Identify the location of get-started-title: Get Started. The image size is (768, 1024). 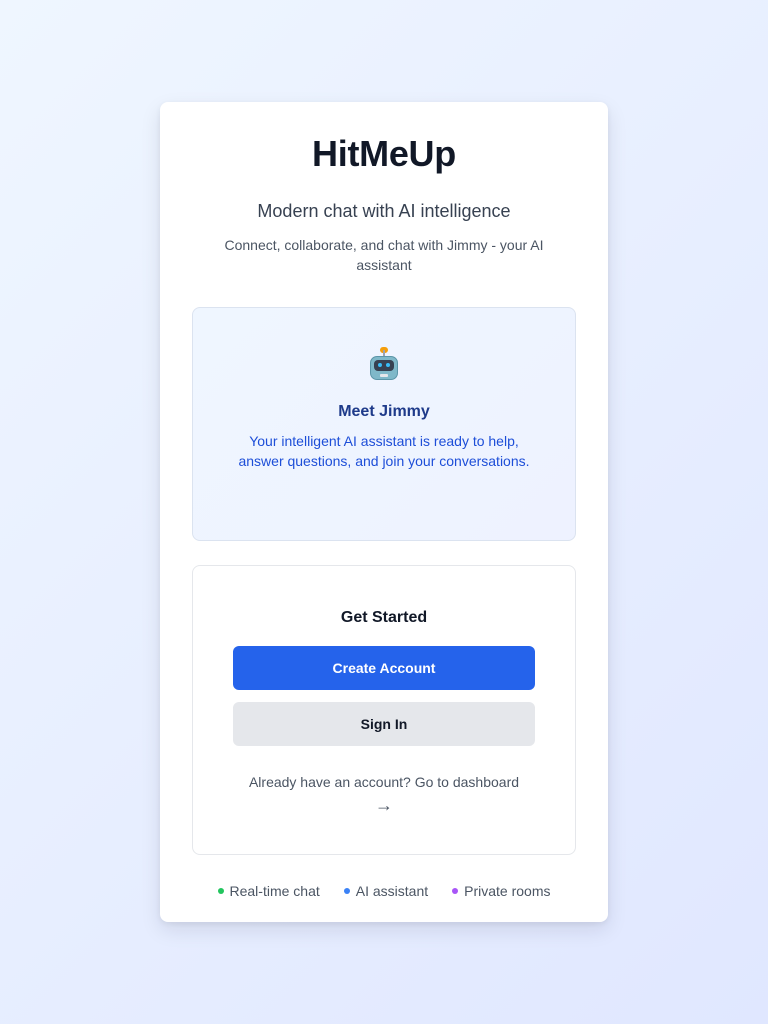
(384, 617).